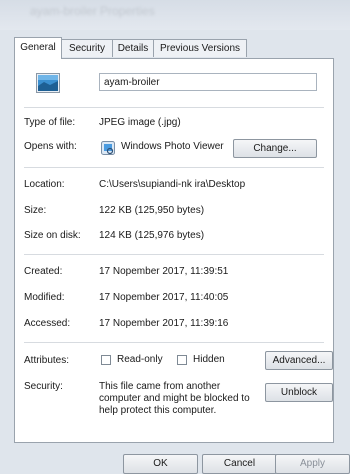 This screenshot has width=350, height=474. Describe the element at coordinates (87, 48) in the screenshot. I see `tab-security: Security` at that location.